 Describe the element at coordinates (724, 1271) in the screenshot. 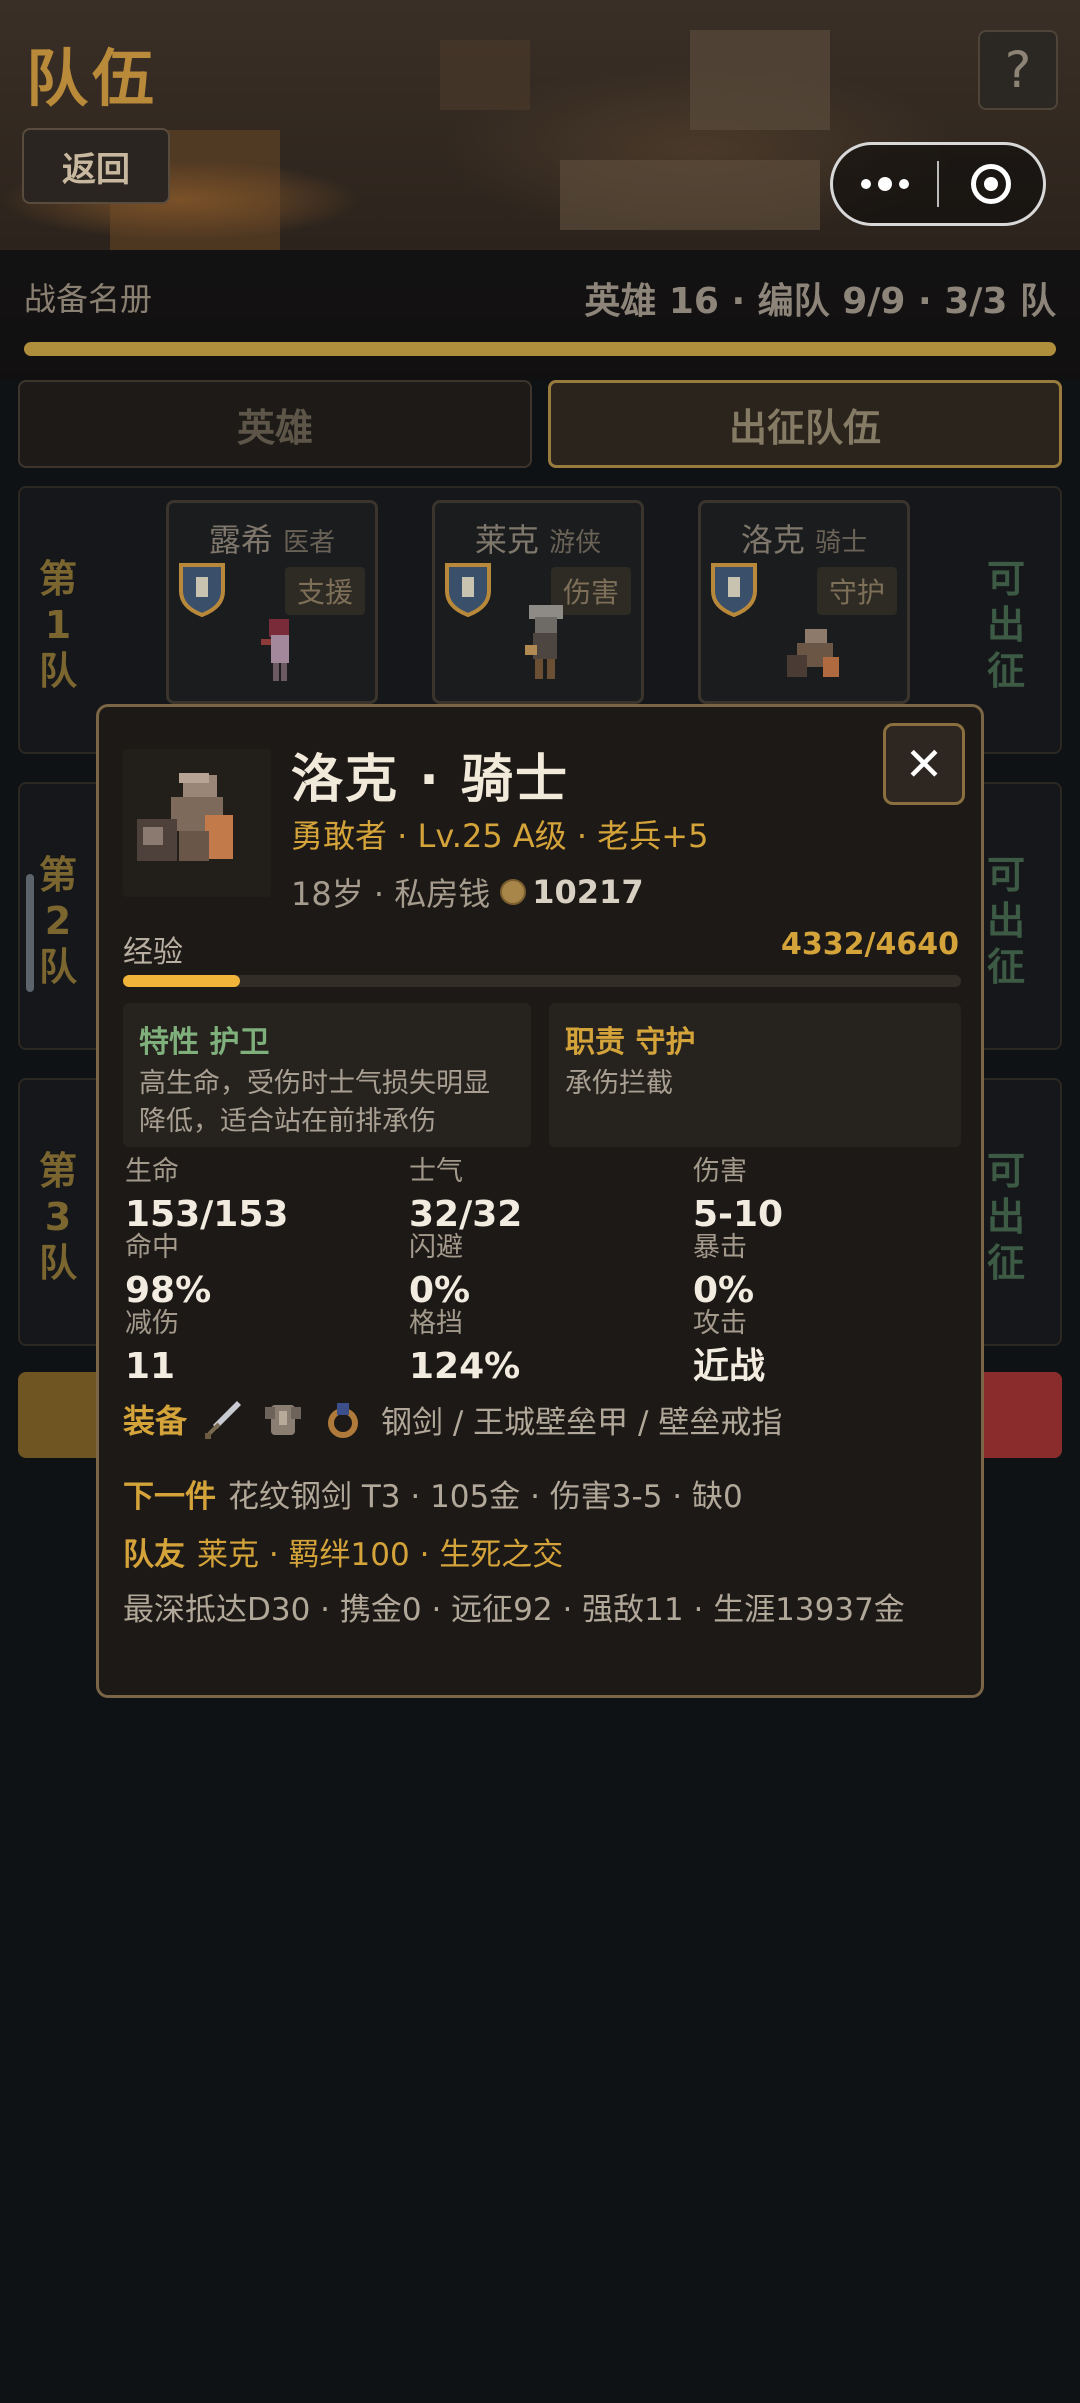

I see `stat-crit: 暴击 0%` at that location.